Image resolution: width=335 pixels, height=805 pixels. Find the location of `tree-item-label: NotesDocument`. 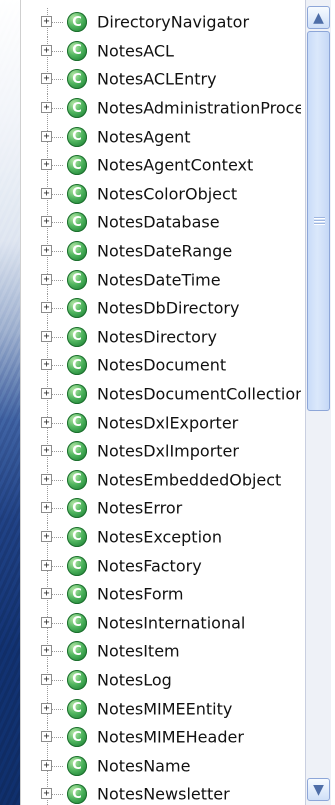

tree-item-label: NotesDocument is located at coordinates (161, 365).